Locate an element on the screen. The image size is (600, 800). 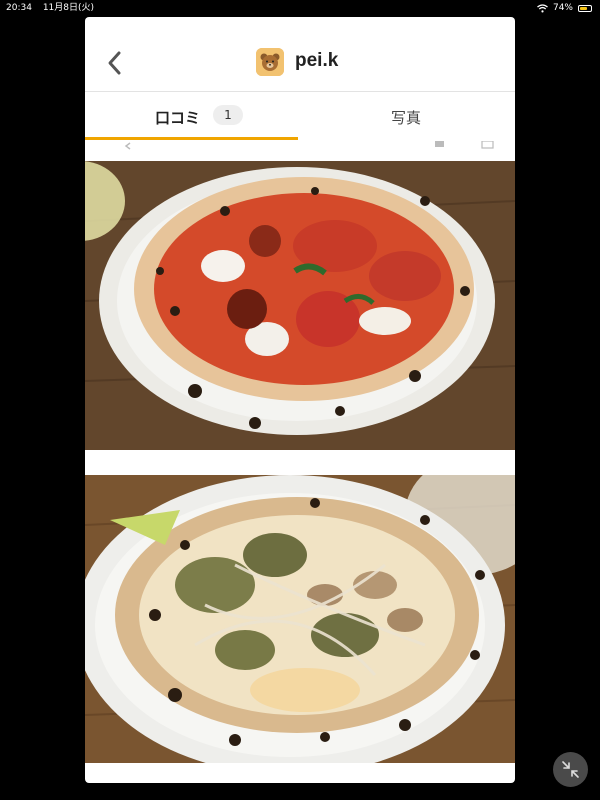
tab-reviews: 口コミ 1 is located at coordinates (191, 116).